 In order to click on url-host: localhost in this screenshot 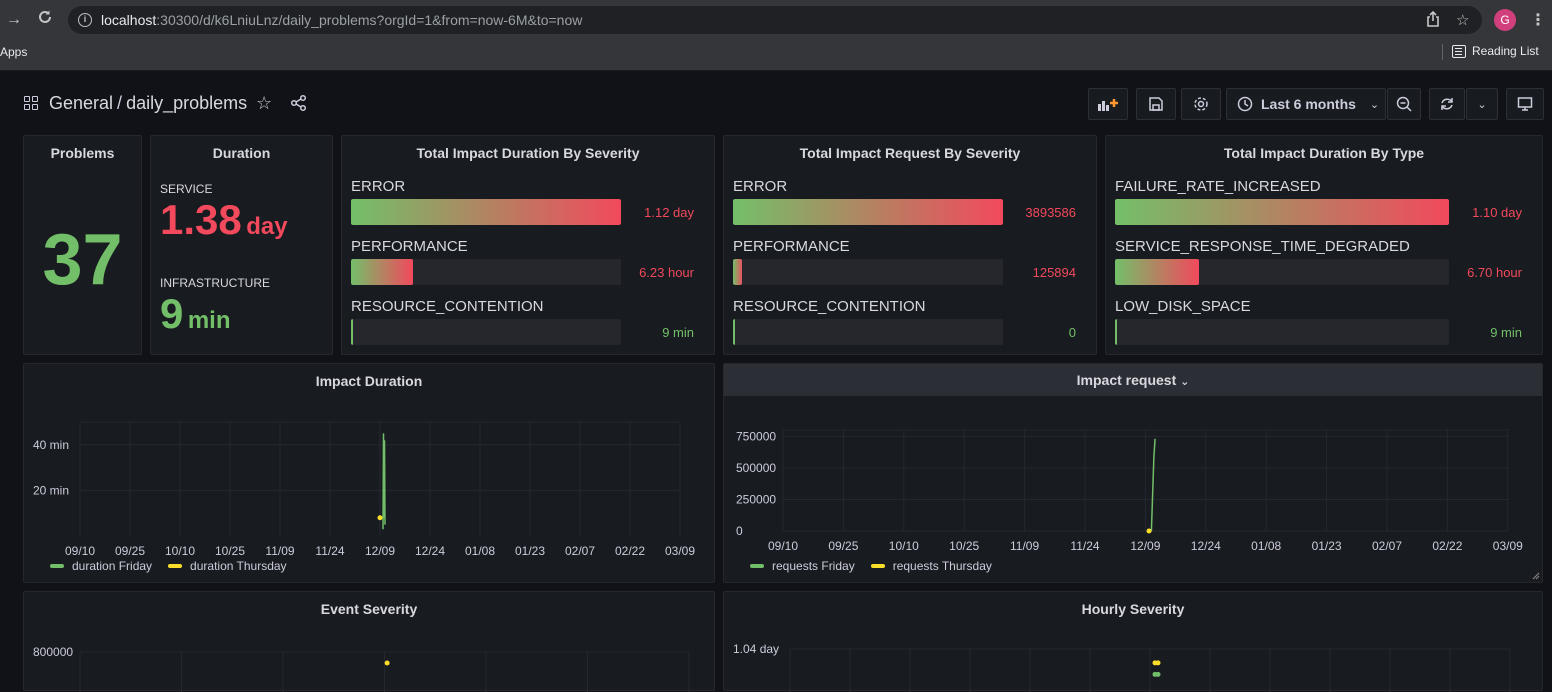, I will do `click(129, 20)`.